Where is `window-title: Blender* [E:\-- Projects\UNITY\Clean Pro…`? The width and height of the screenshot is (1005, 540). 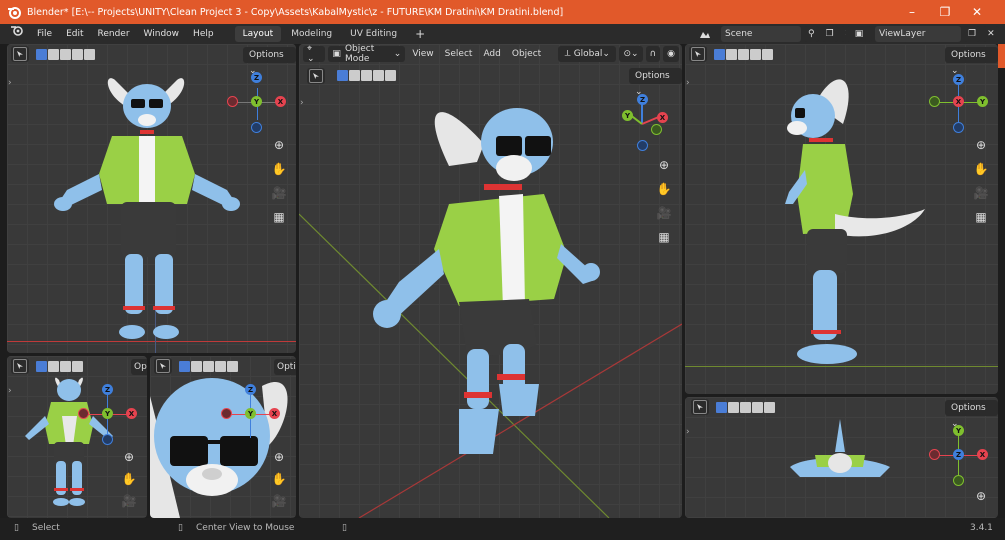
window-title: Blender* [E:\-- Projects\UNITY\Clean Pro… is located at coordinates (295, 12).